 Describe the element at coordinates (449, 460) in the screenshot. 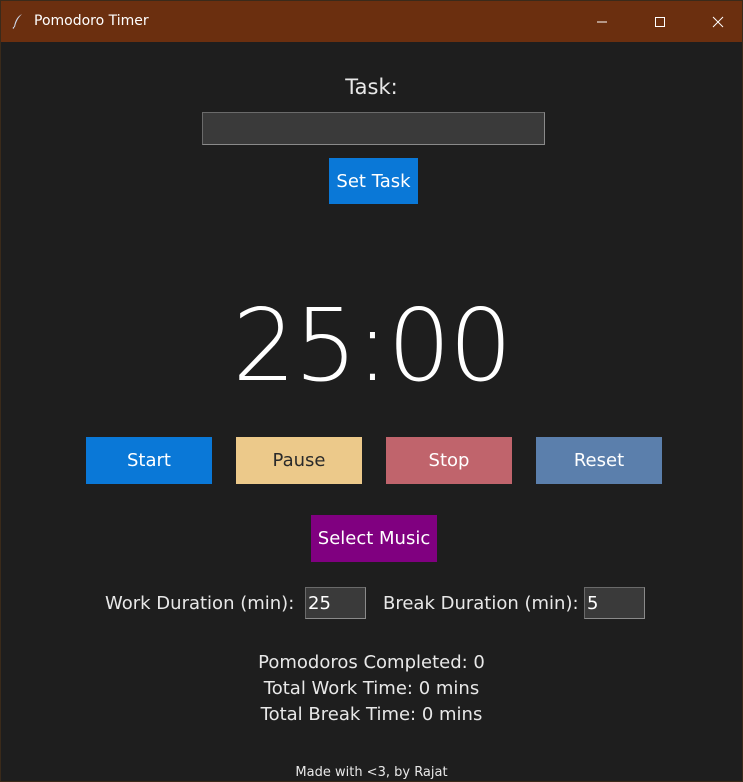

I see `stop-button: Stop` at that location.